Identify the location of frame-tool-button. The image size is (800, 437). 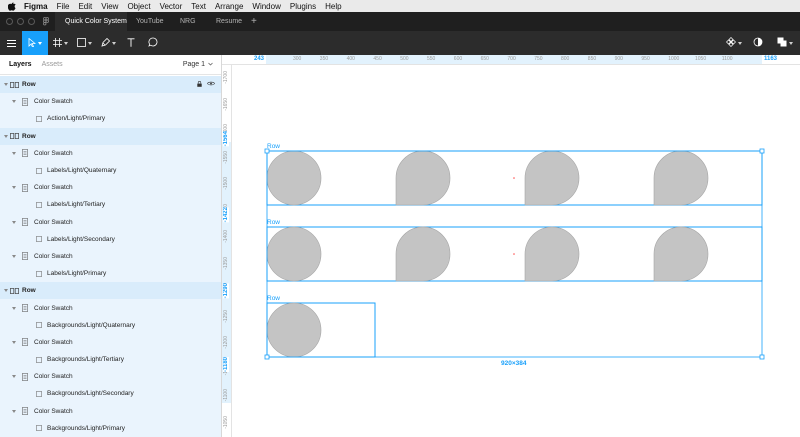
(60, 43).